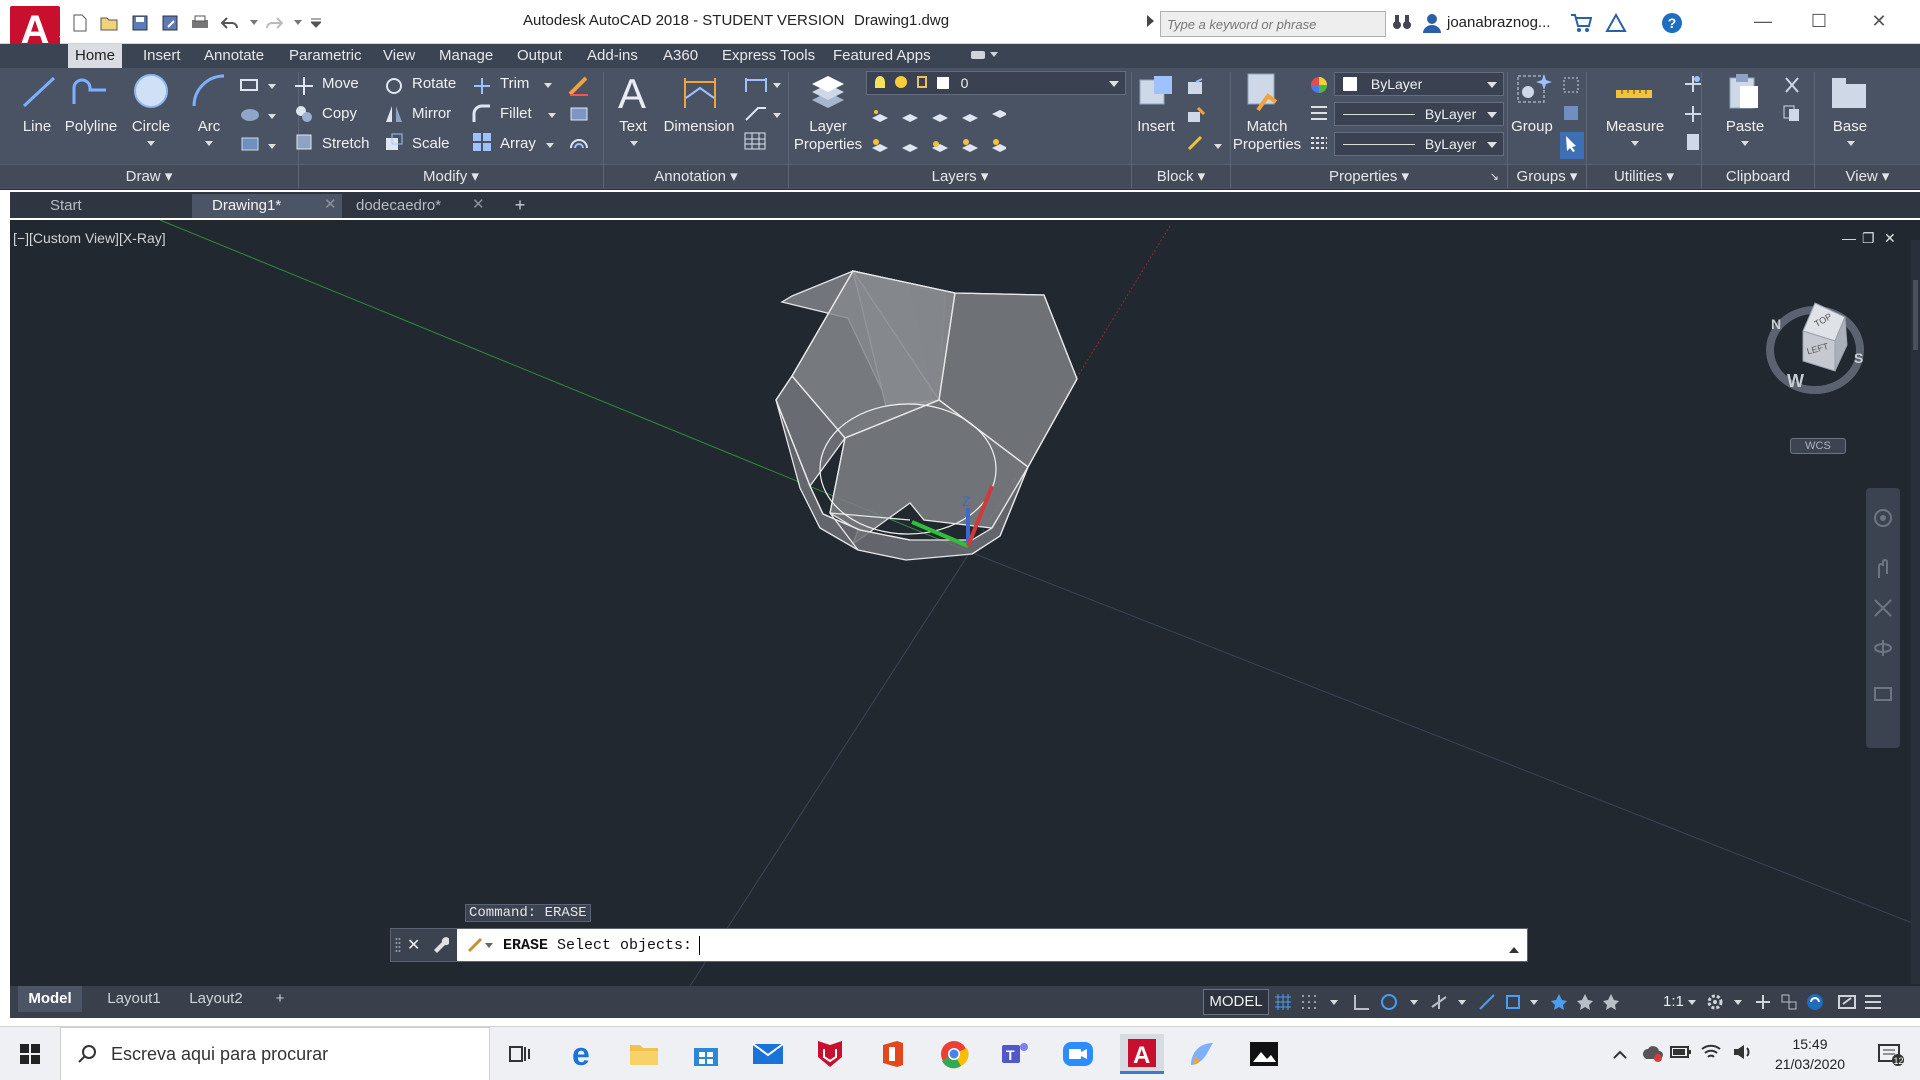  What do you see at coordinates (1150, 21) in the screenshot?
I see `search-expand-icon` at bounding box center [1150, 21].